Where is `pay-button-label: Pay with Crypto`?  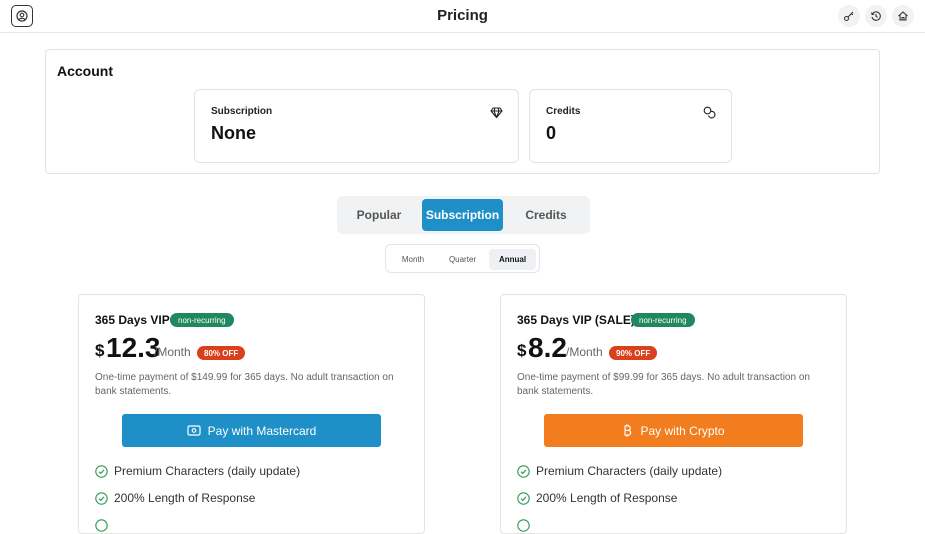 pay-button-label: Pay with Crypto is located at coordinates (682, 430).